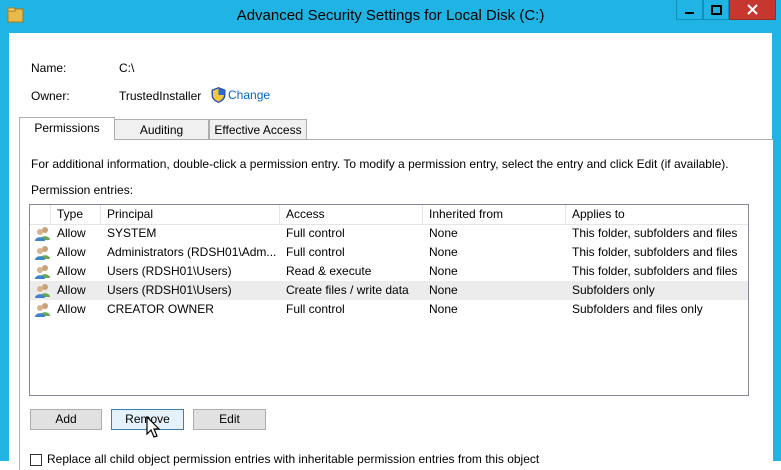 Image resolution: width=781 pixels, height=470 pixels. What do you see at coordinates (347, 290) in the screenshot?
I see `cell-access: Create files / write data` at bounding box center [347, 290].